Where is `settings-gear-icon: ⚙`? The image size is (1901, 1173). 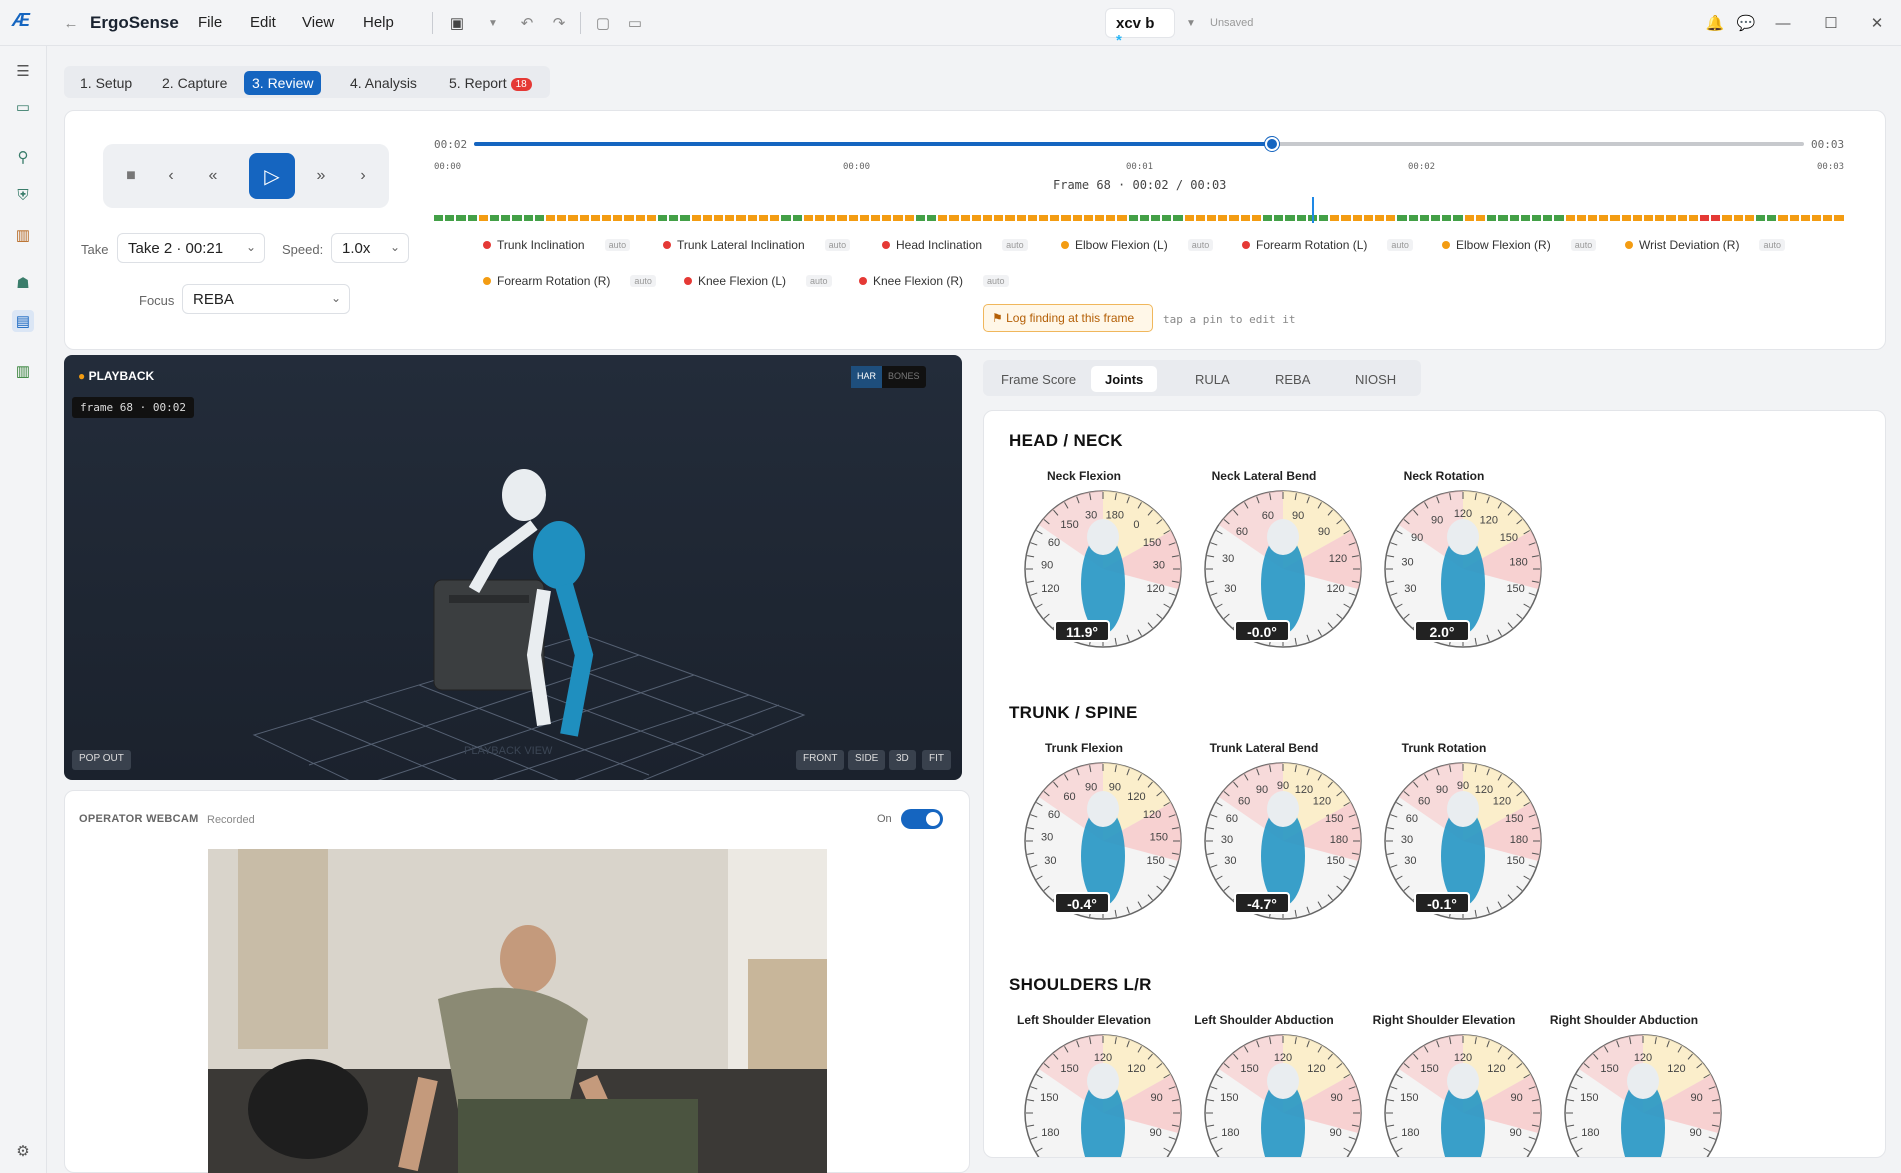
settings-gear-icon: ⚙ is located at coordinates (23, 1151).